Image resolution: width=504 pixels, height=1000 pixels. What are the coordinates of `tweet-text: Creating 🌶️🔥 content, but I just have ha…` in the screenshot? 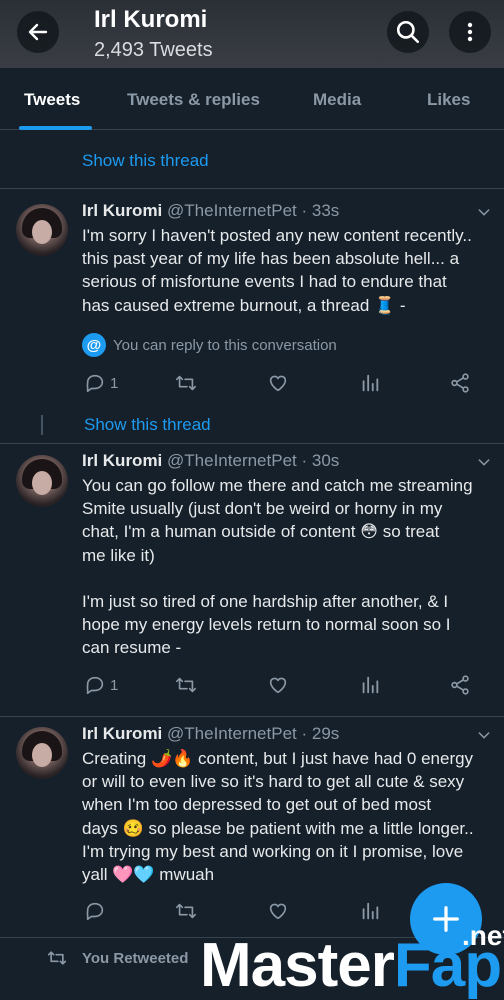 It's located at (290, 816).